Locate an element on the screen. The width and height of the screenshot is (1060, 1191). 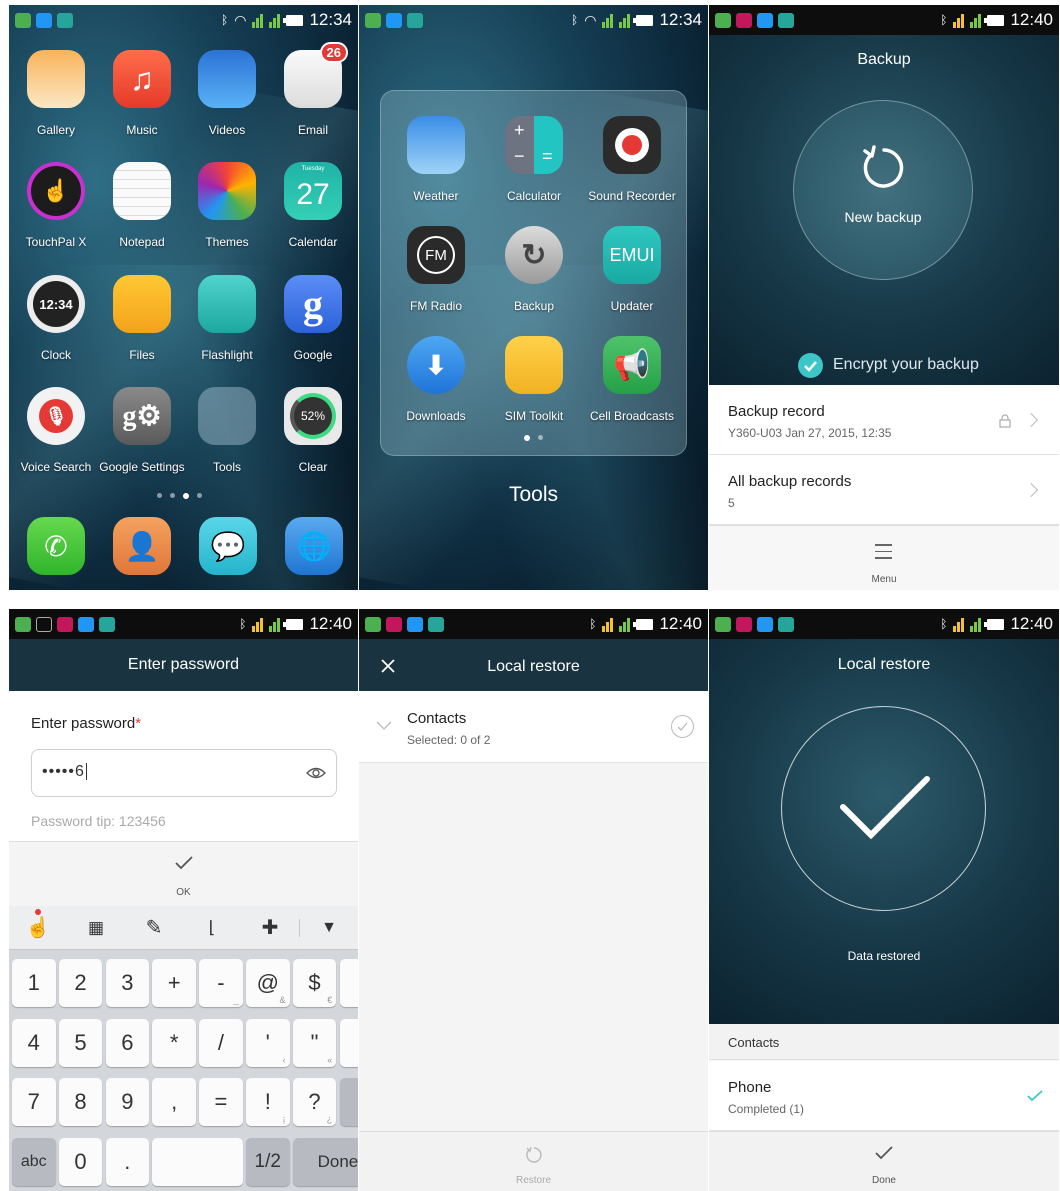
fm-radio-icon: FM is located at coordinates (436, 255).